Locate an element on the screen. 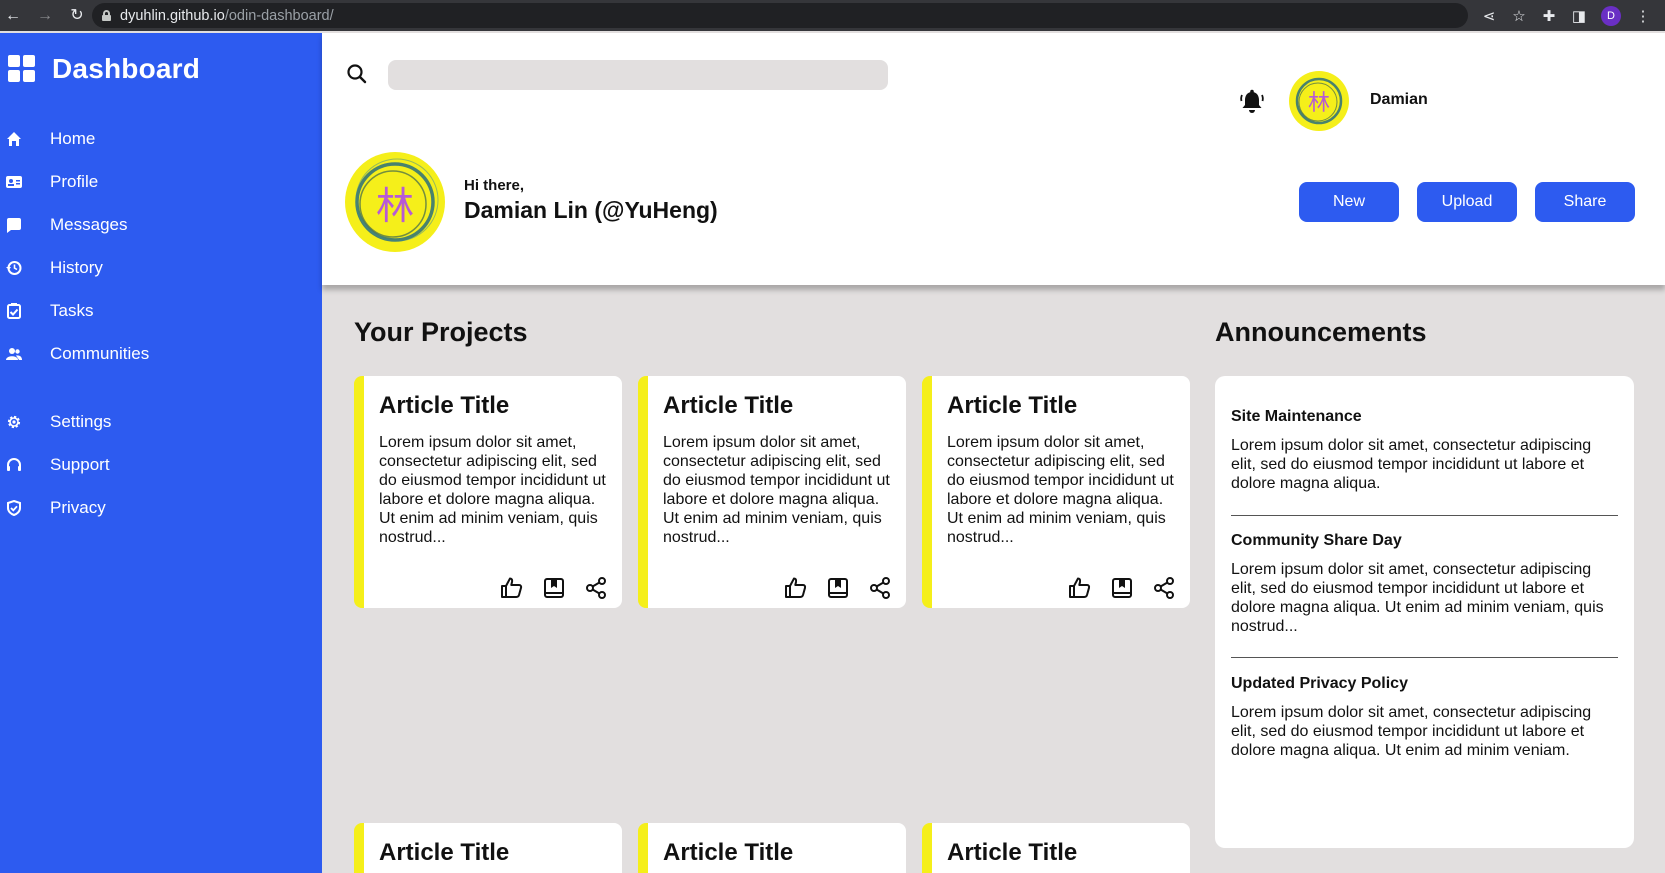 The height and width of the screenshot is (873, 1665). lock-icon is located at coordinates (106, 15).